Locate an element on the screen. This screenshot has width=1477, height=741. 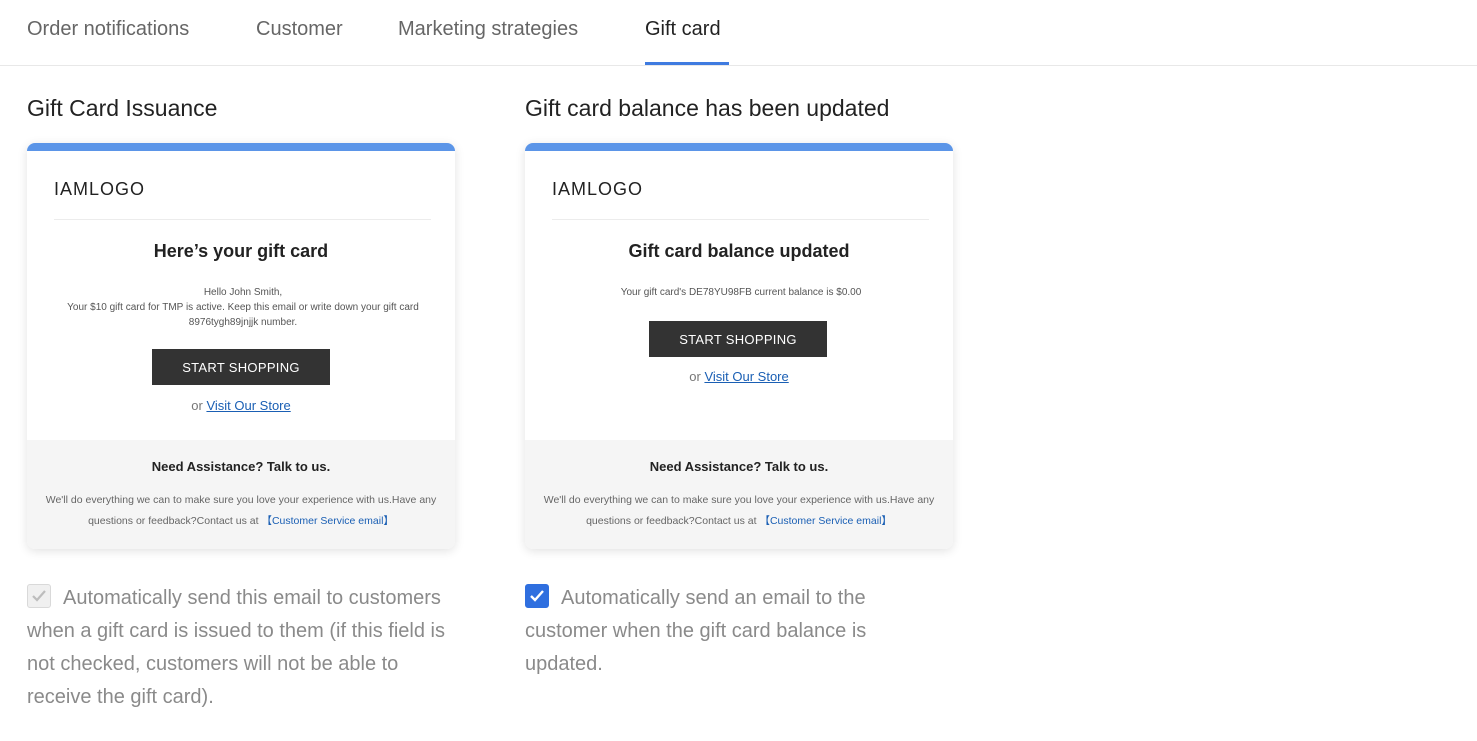
tab-customer: Customer is located at coordinates (299, 29).